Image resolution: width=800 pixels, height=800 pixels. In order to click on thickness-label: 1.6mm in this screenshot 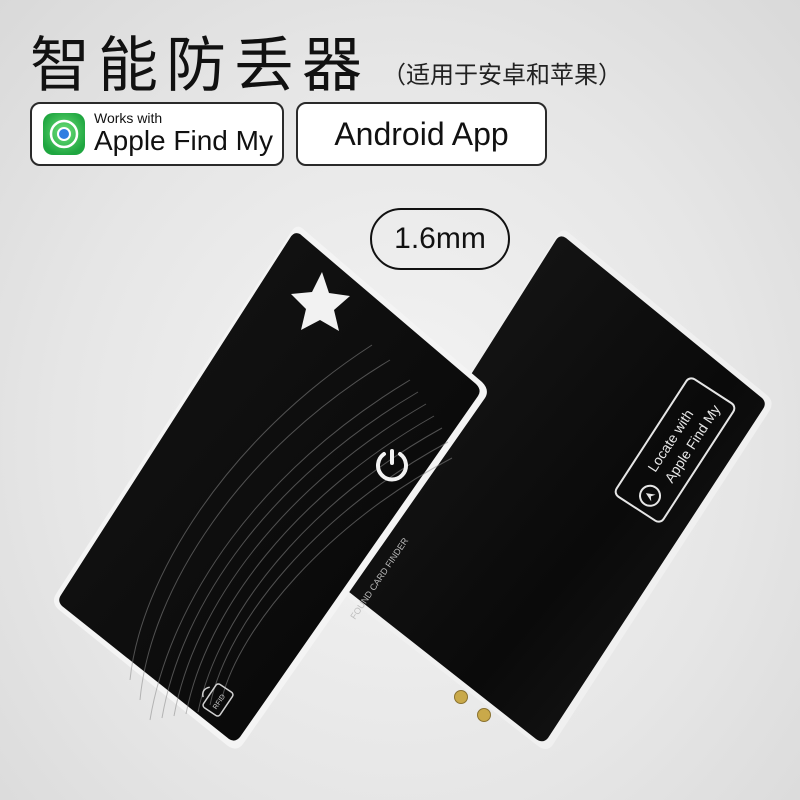, I will do `click(440, 239)`.